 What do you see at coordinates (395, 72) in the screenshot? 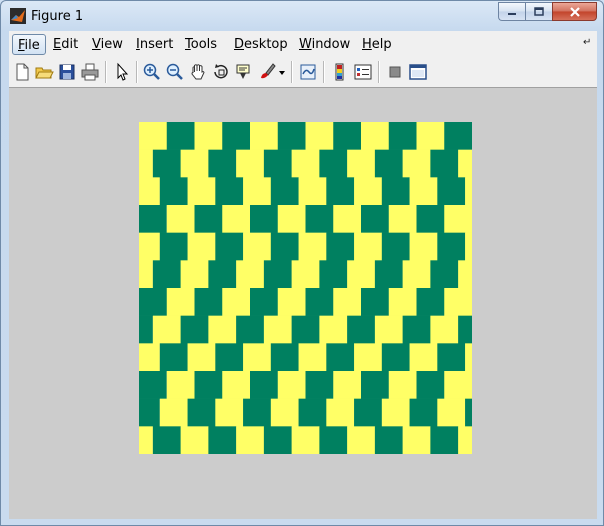
I see `hide-plot-tools-icon` at bounding box center [395, 72].